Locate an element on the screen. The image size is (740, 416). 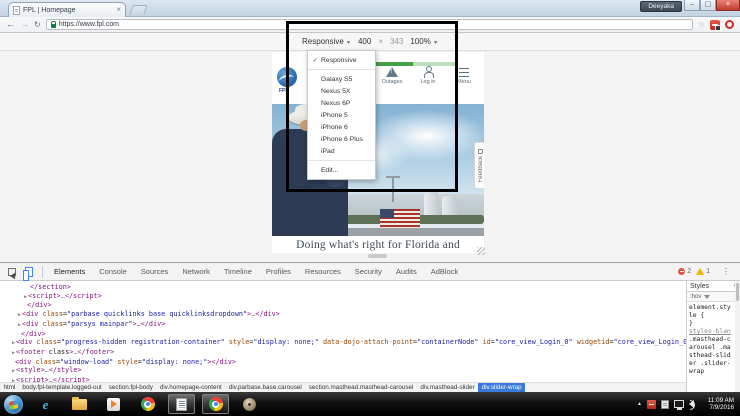
device-type-select: Responsive ▼ is located at coordinates (326, 41).